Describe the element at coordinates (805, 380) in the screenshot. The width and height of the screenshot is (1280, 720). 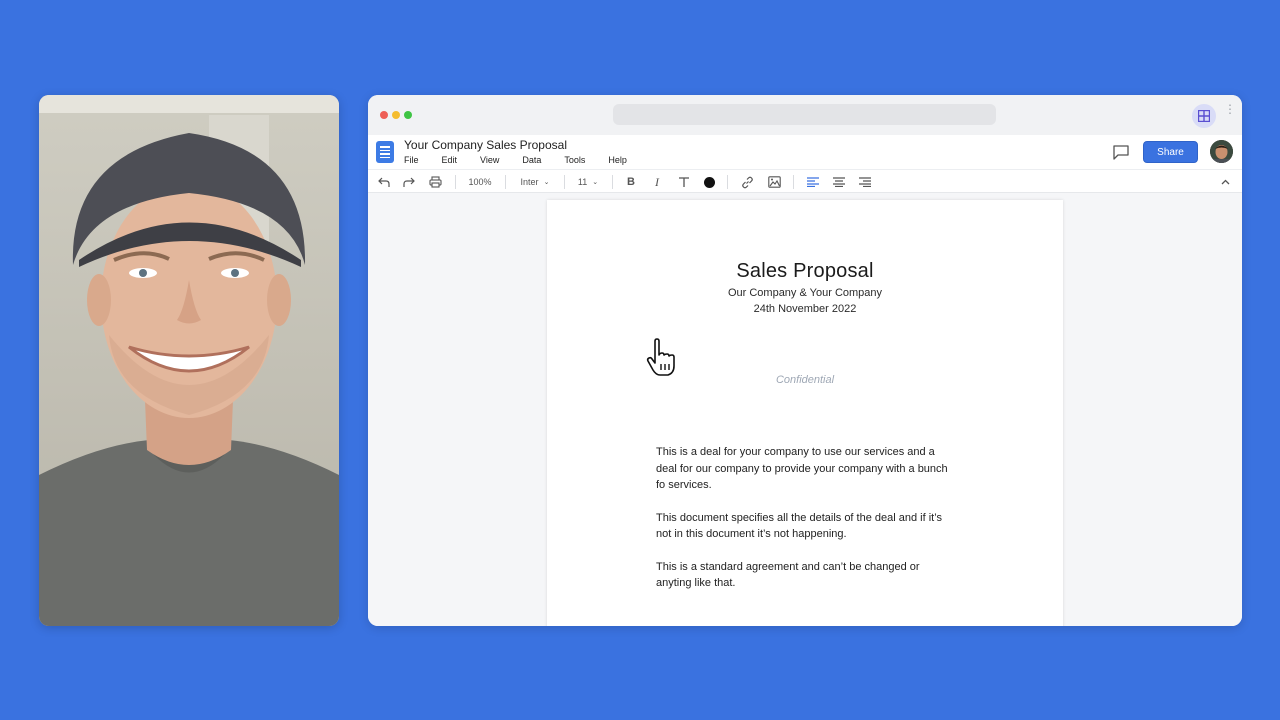
I see `confidential-label: Confidential` at that location.